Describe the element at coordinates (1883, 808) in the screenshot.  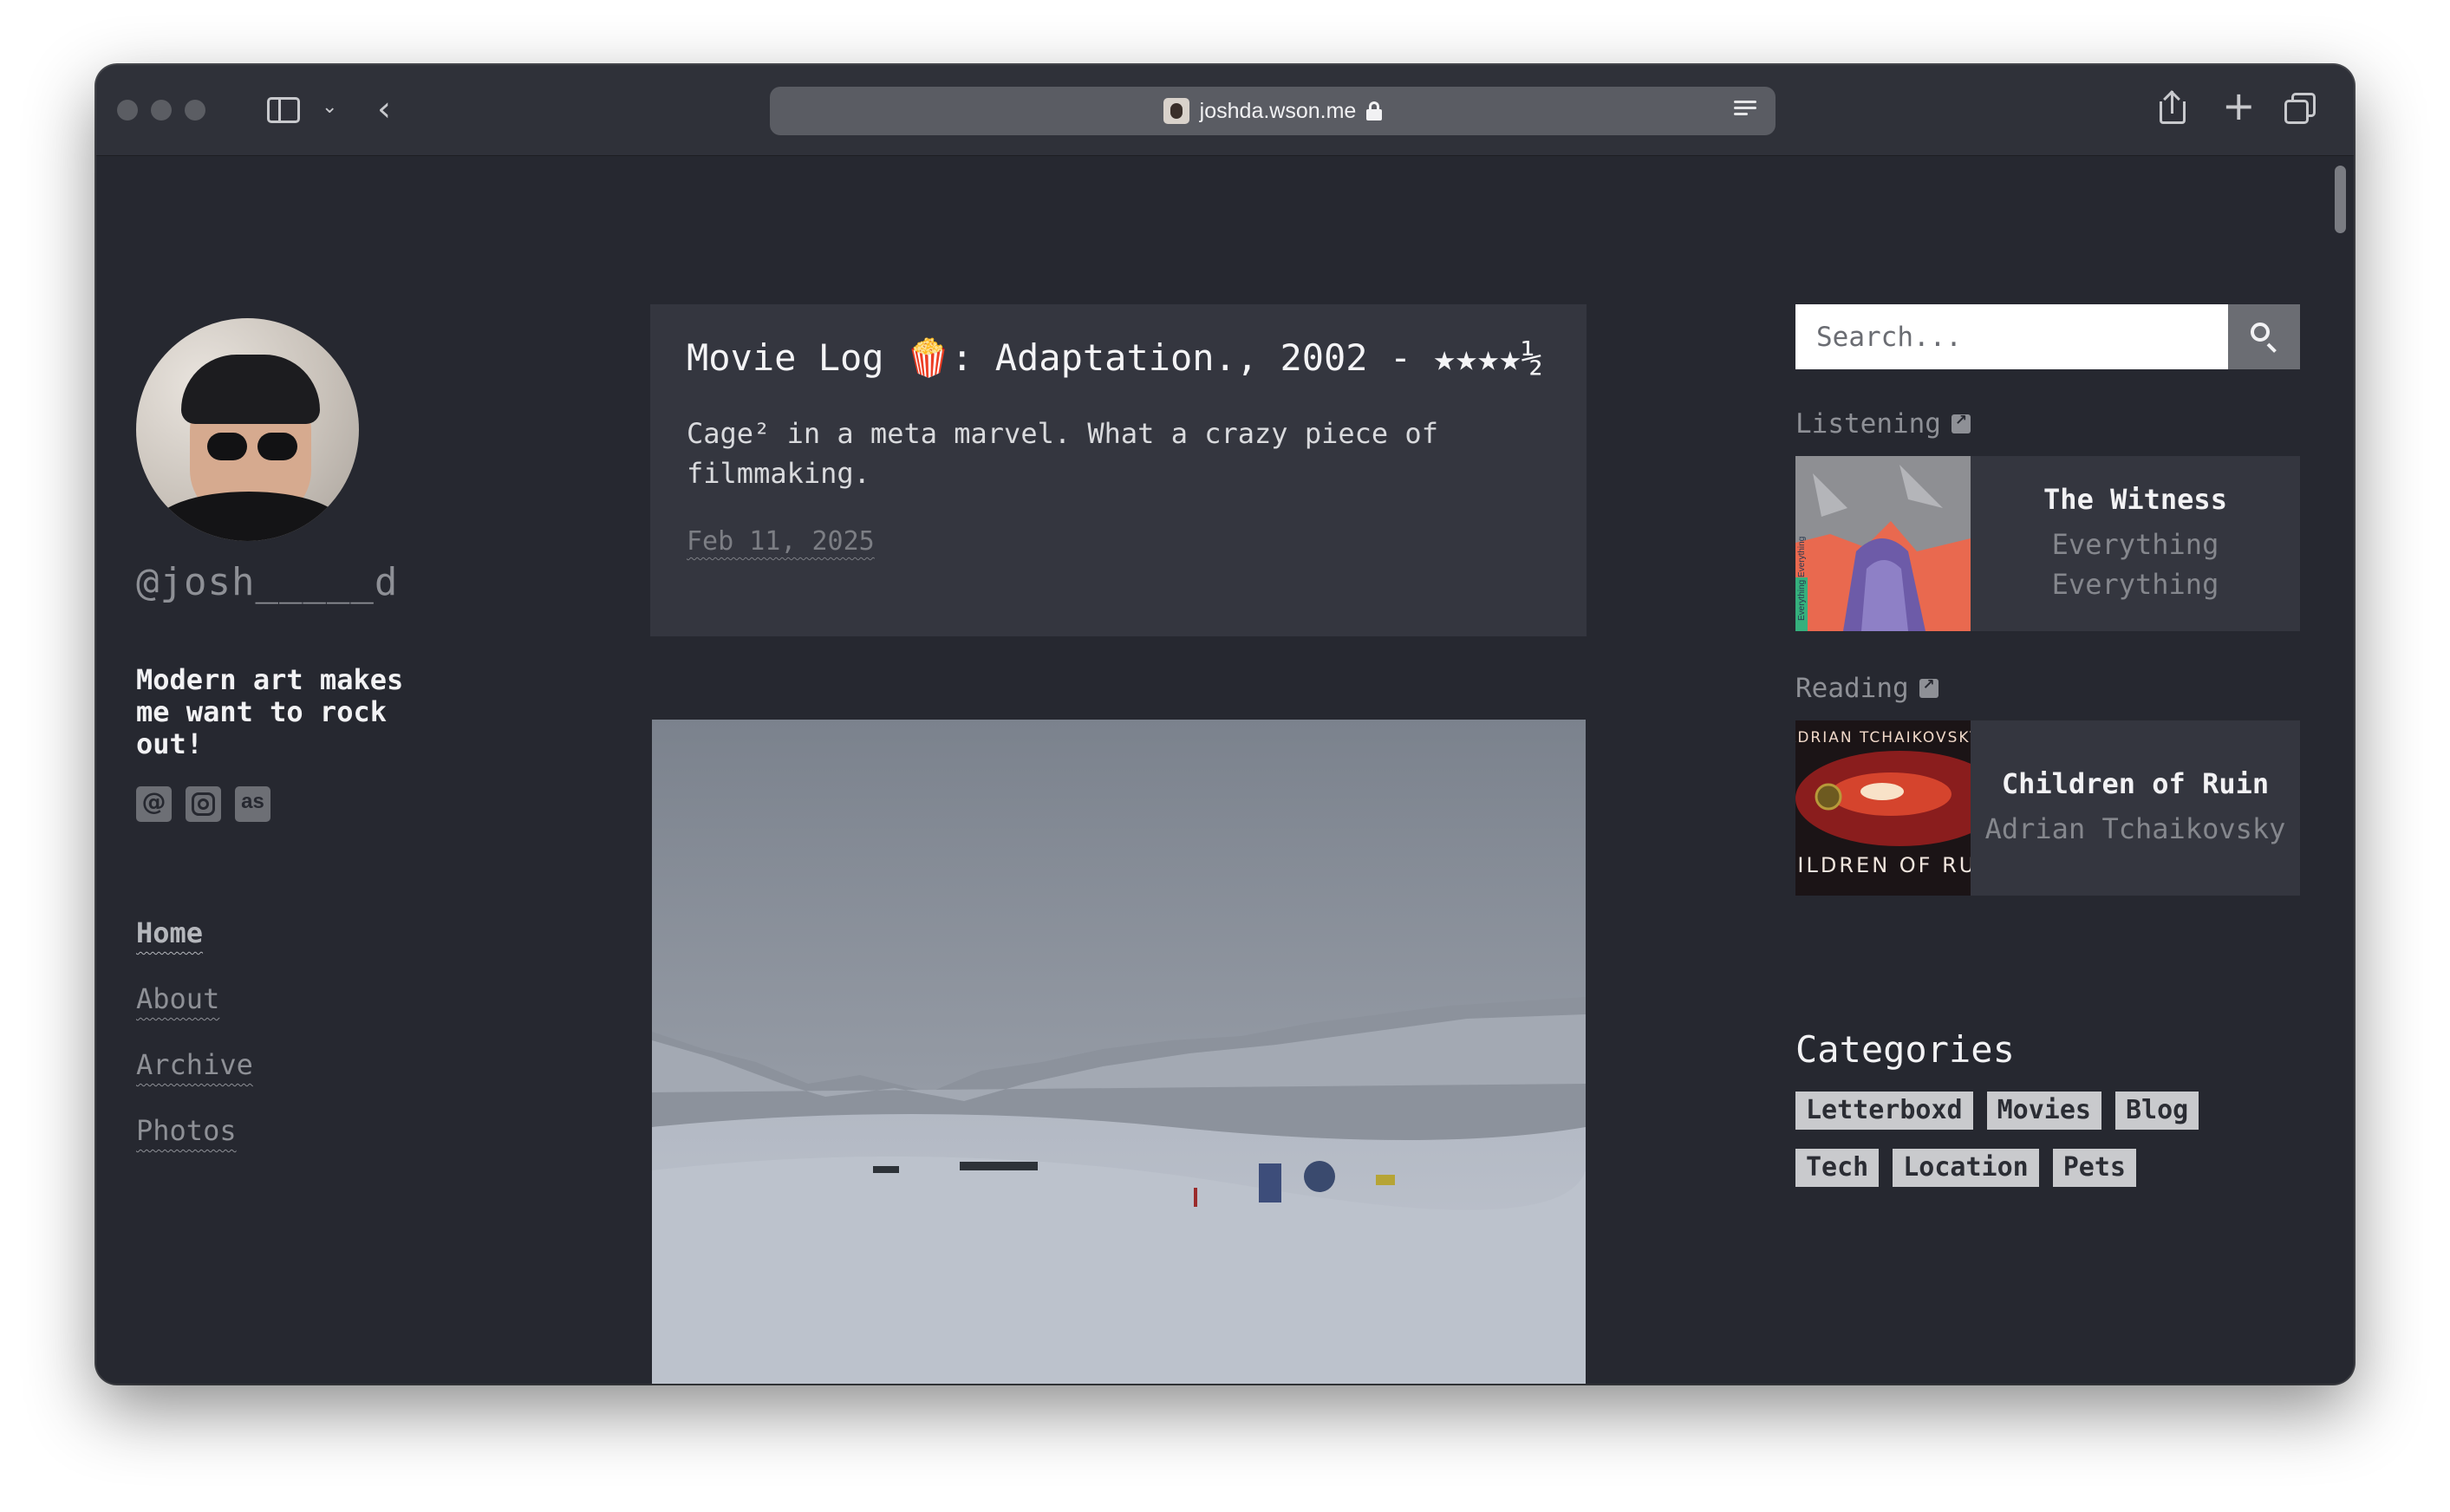
I see `book-cover: ADRIAN TCHAIKOVSKY CHILDREN OF RUIN` at that location.